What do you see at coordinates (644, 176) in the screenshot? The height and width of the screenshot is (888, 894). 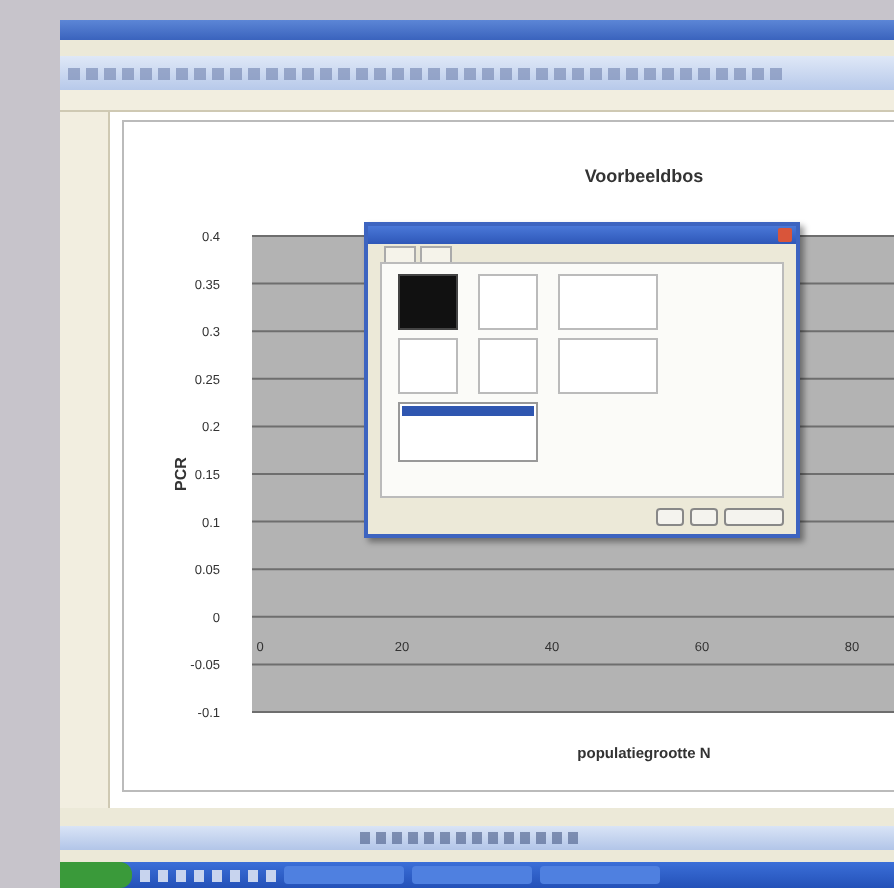 I see `chart-title: Voorbeeldbos` at bounding box center [644, 176].